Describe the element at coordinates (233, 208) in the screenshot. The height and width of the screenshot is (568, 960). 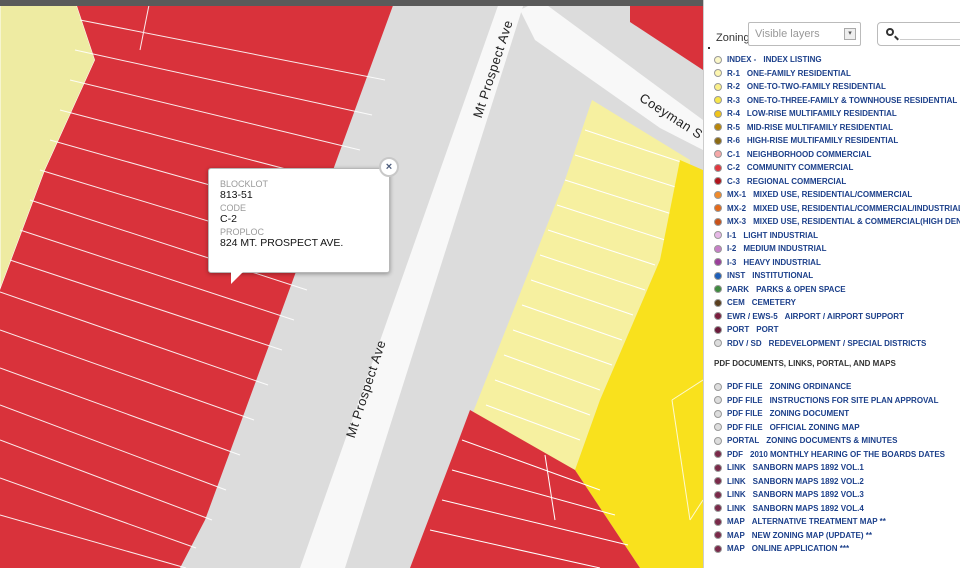
I see `popup-label-code: CODE` at that location.